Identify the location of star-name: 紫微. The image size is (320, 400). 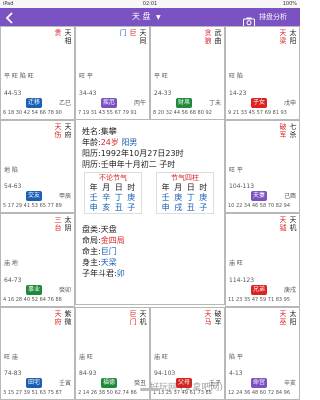
(68, 317).